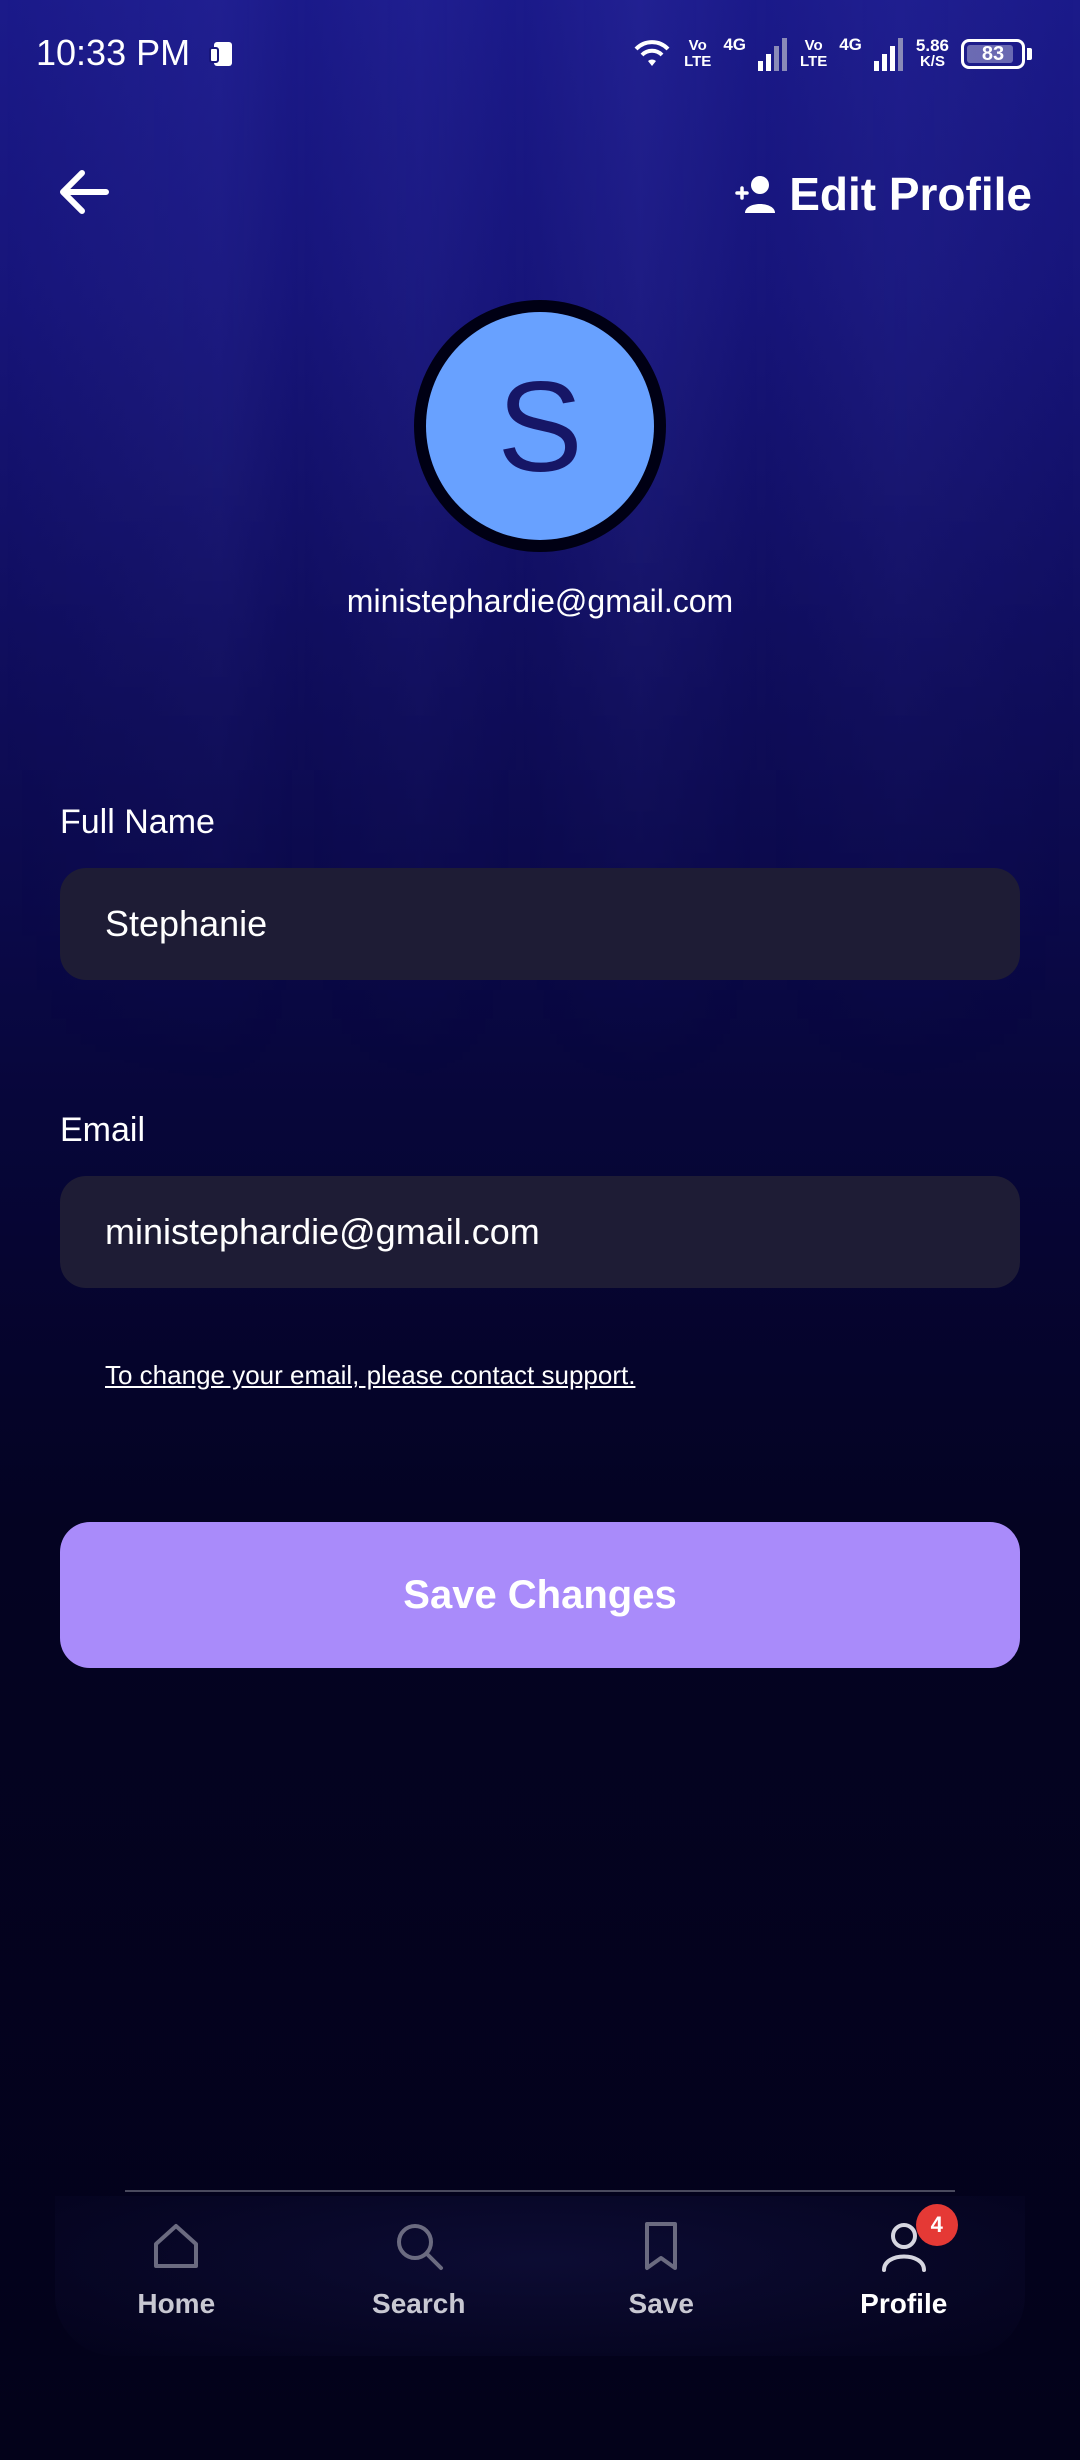 Image resolution: width=1080 pixels, height=2460 pixels. Describe the element at coordinates (661, 2246) in the screenshot. I see `bookmark-icon` at that location.